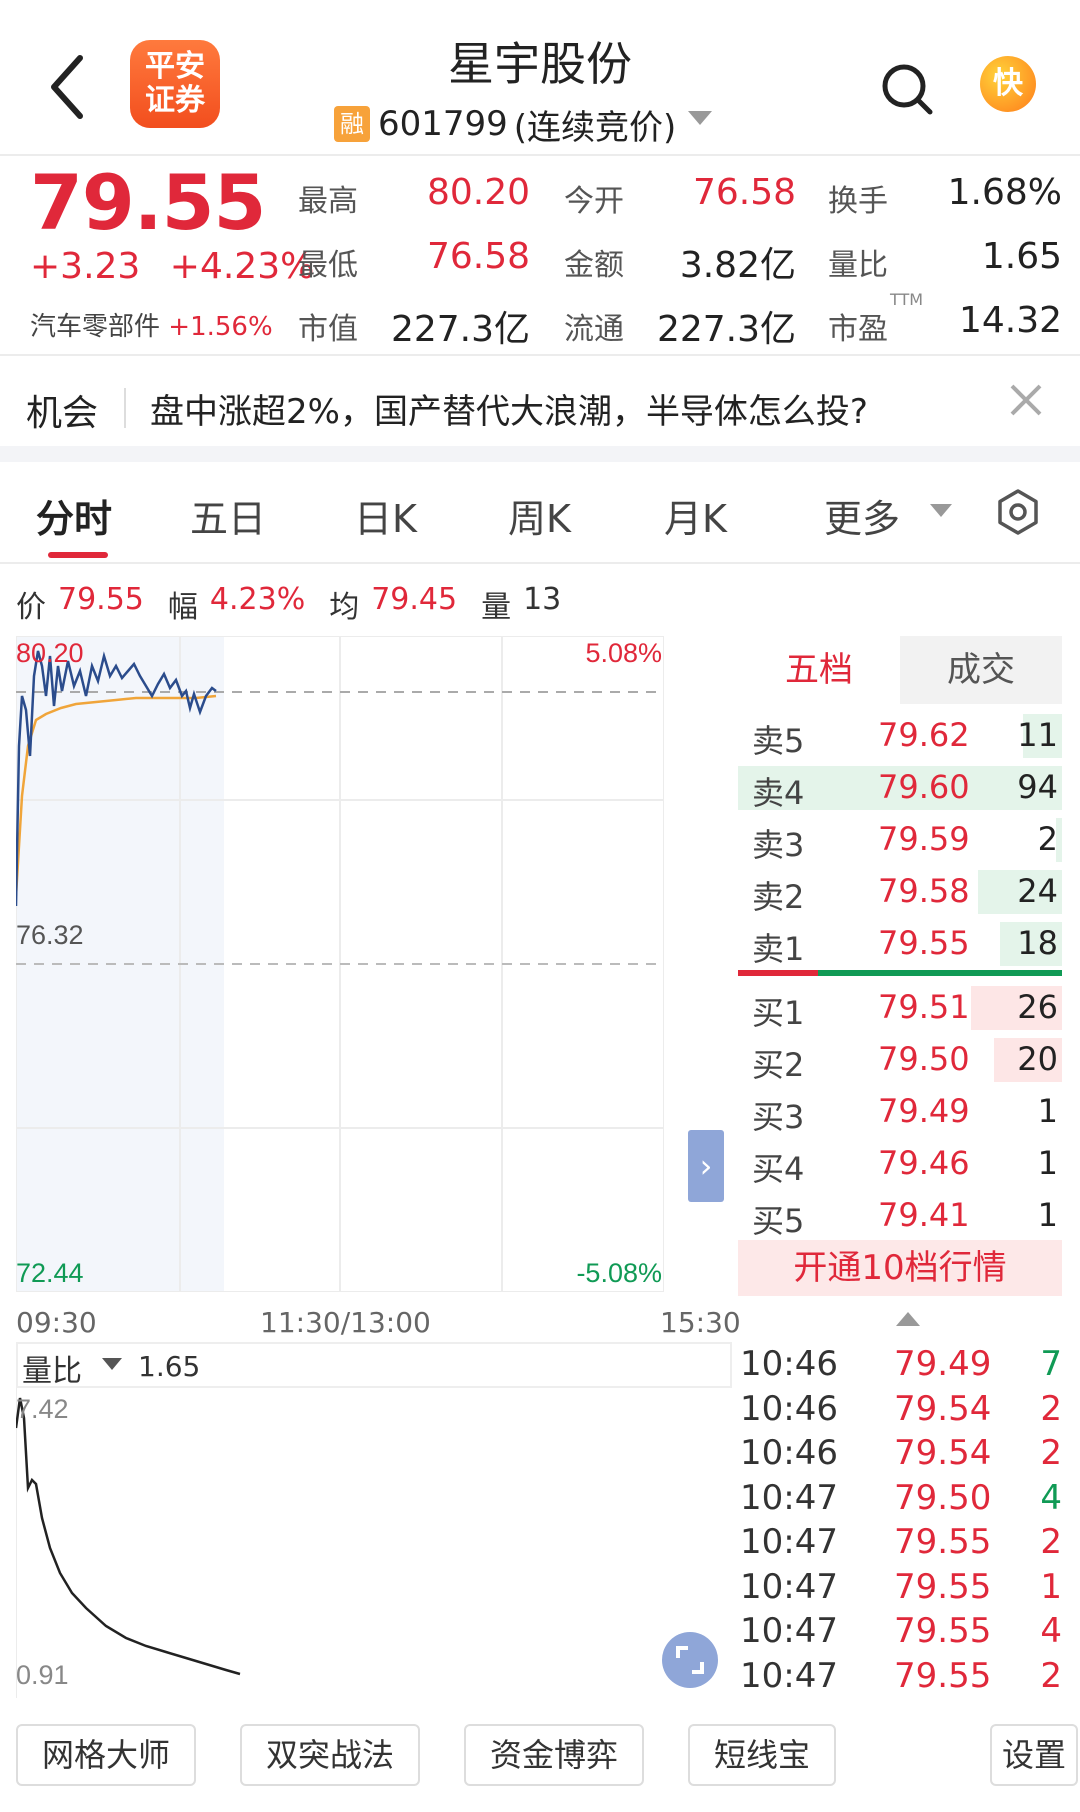 The image size is (1080, 1812). What do you see at coordinates (101, 599) in the screenshot?
I see `info-price: 79.55` at bounding box center [101, 599].